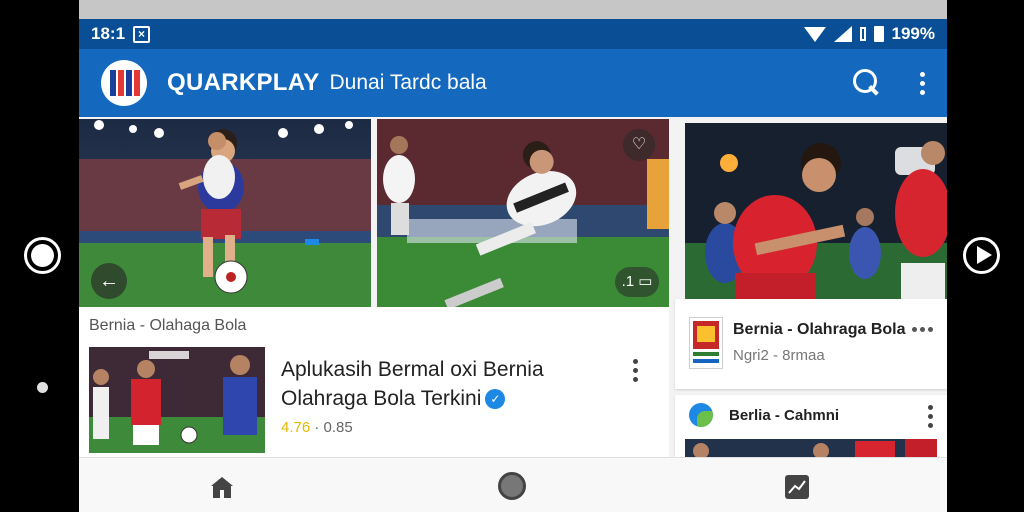 The image size is (1024, 512). Describe the element at coordinates (888, 83) in the screenshot. I see `app-bar-actions` at that location.